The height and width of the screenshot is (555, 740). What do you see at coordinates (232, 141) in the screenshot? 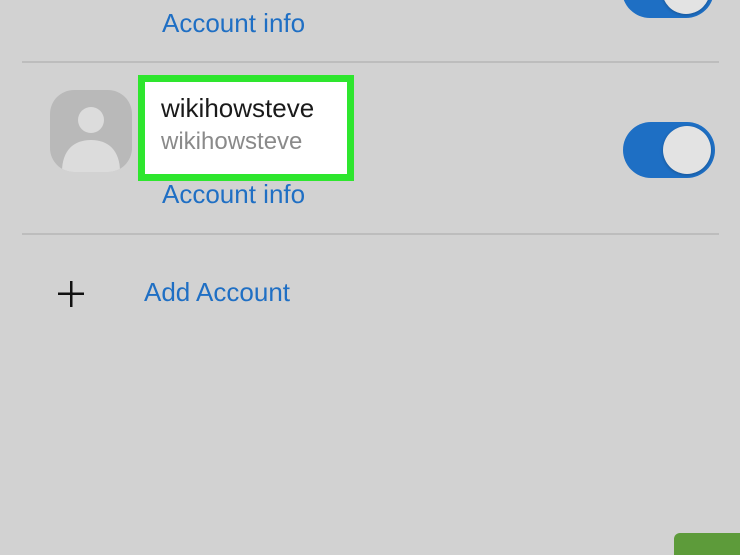
I see `account-handle: wikihowsteve` at bounding box center [232, 141].